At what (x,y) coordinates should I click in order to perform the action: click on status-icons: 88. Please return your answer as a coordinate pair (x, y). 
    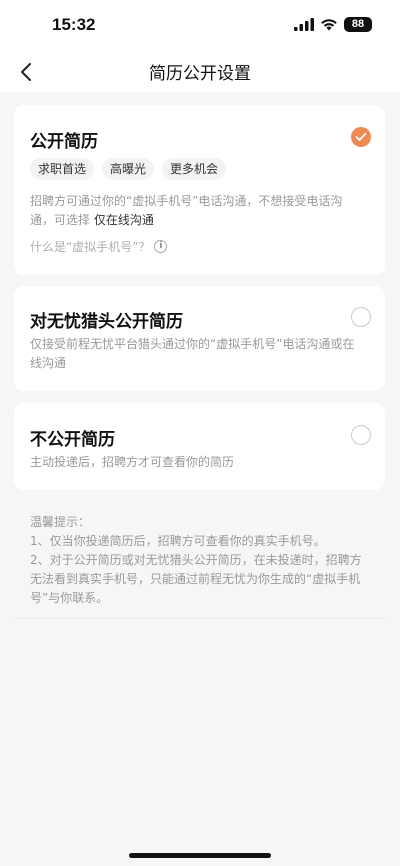
    Looking at the image, I should click on (333, 24).